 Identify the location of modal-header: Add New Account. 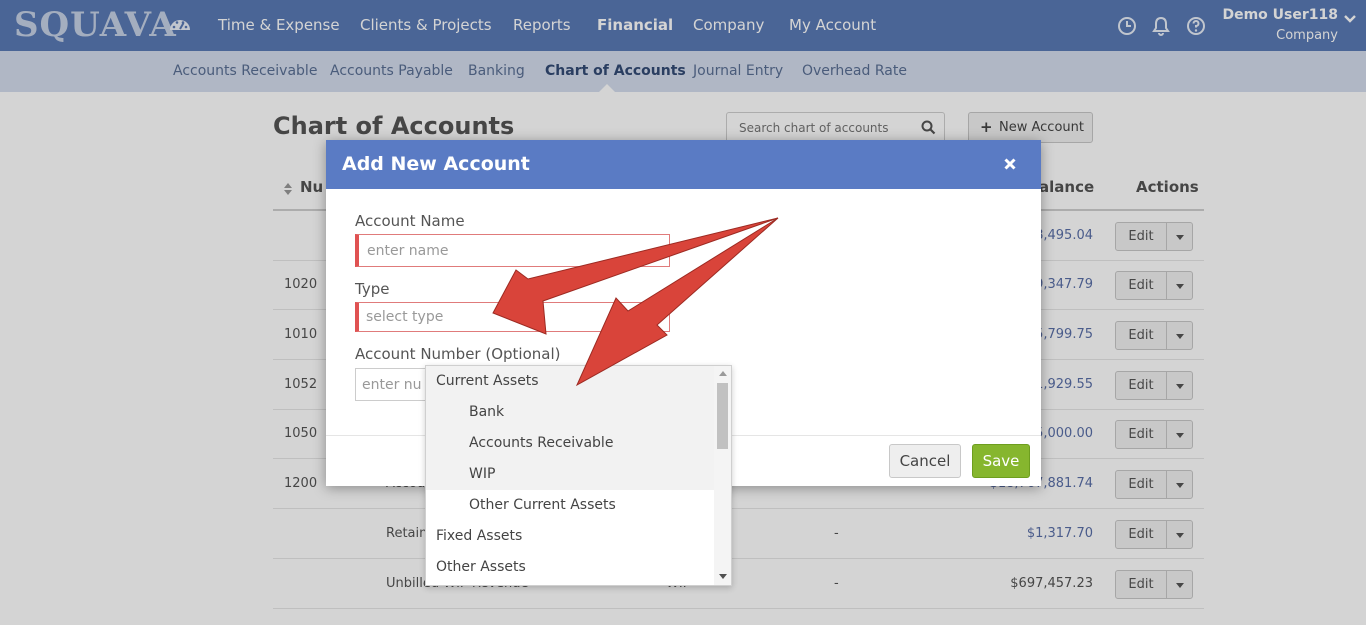
(683, 164).